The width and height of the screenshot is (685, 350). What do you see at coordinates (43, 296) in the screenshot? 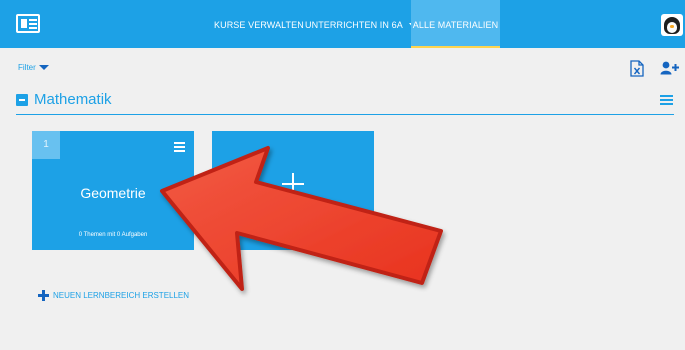
I see `plus-icon` at bounding box center [43, 296].